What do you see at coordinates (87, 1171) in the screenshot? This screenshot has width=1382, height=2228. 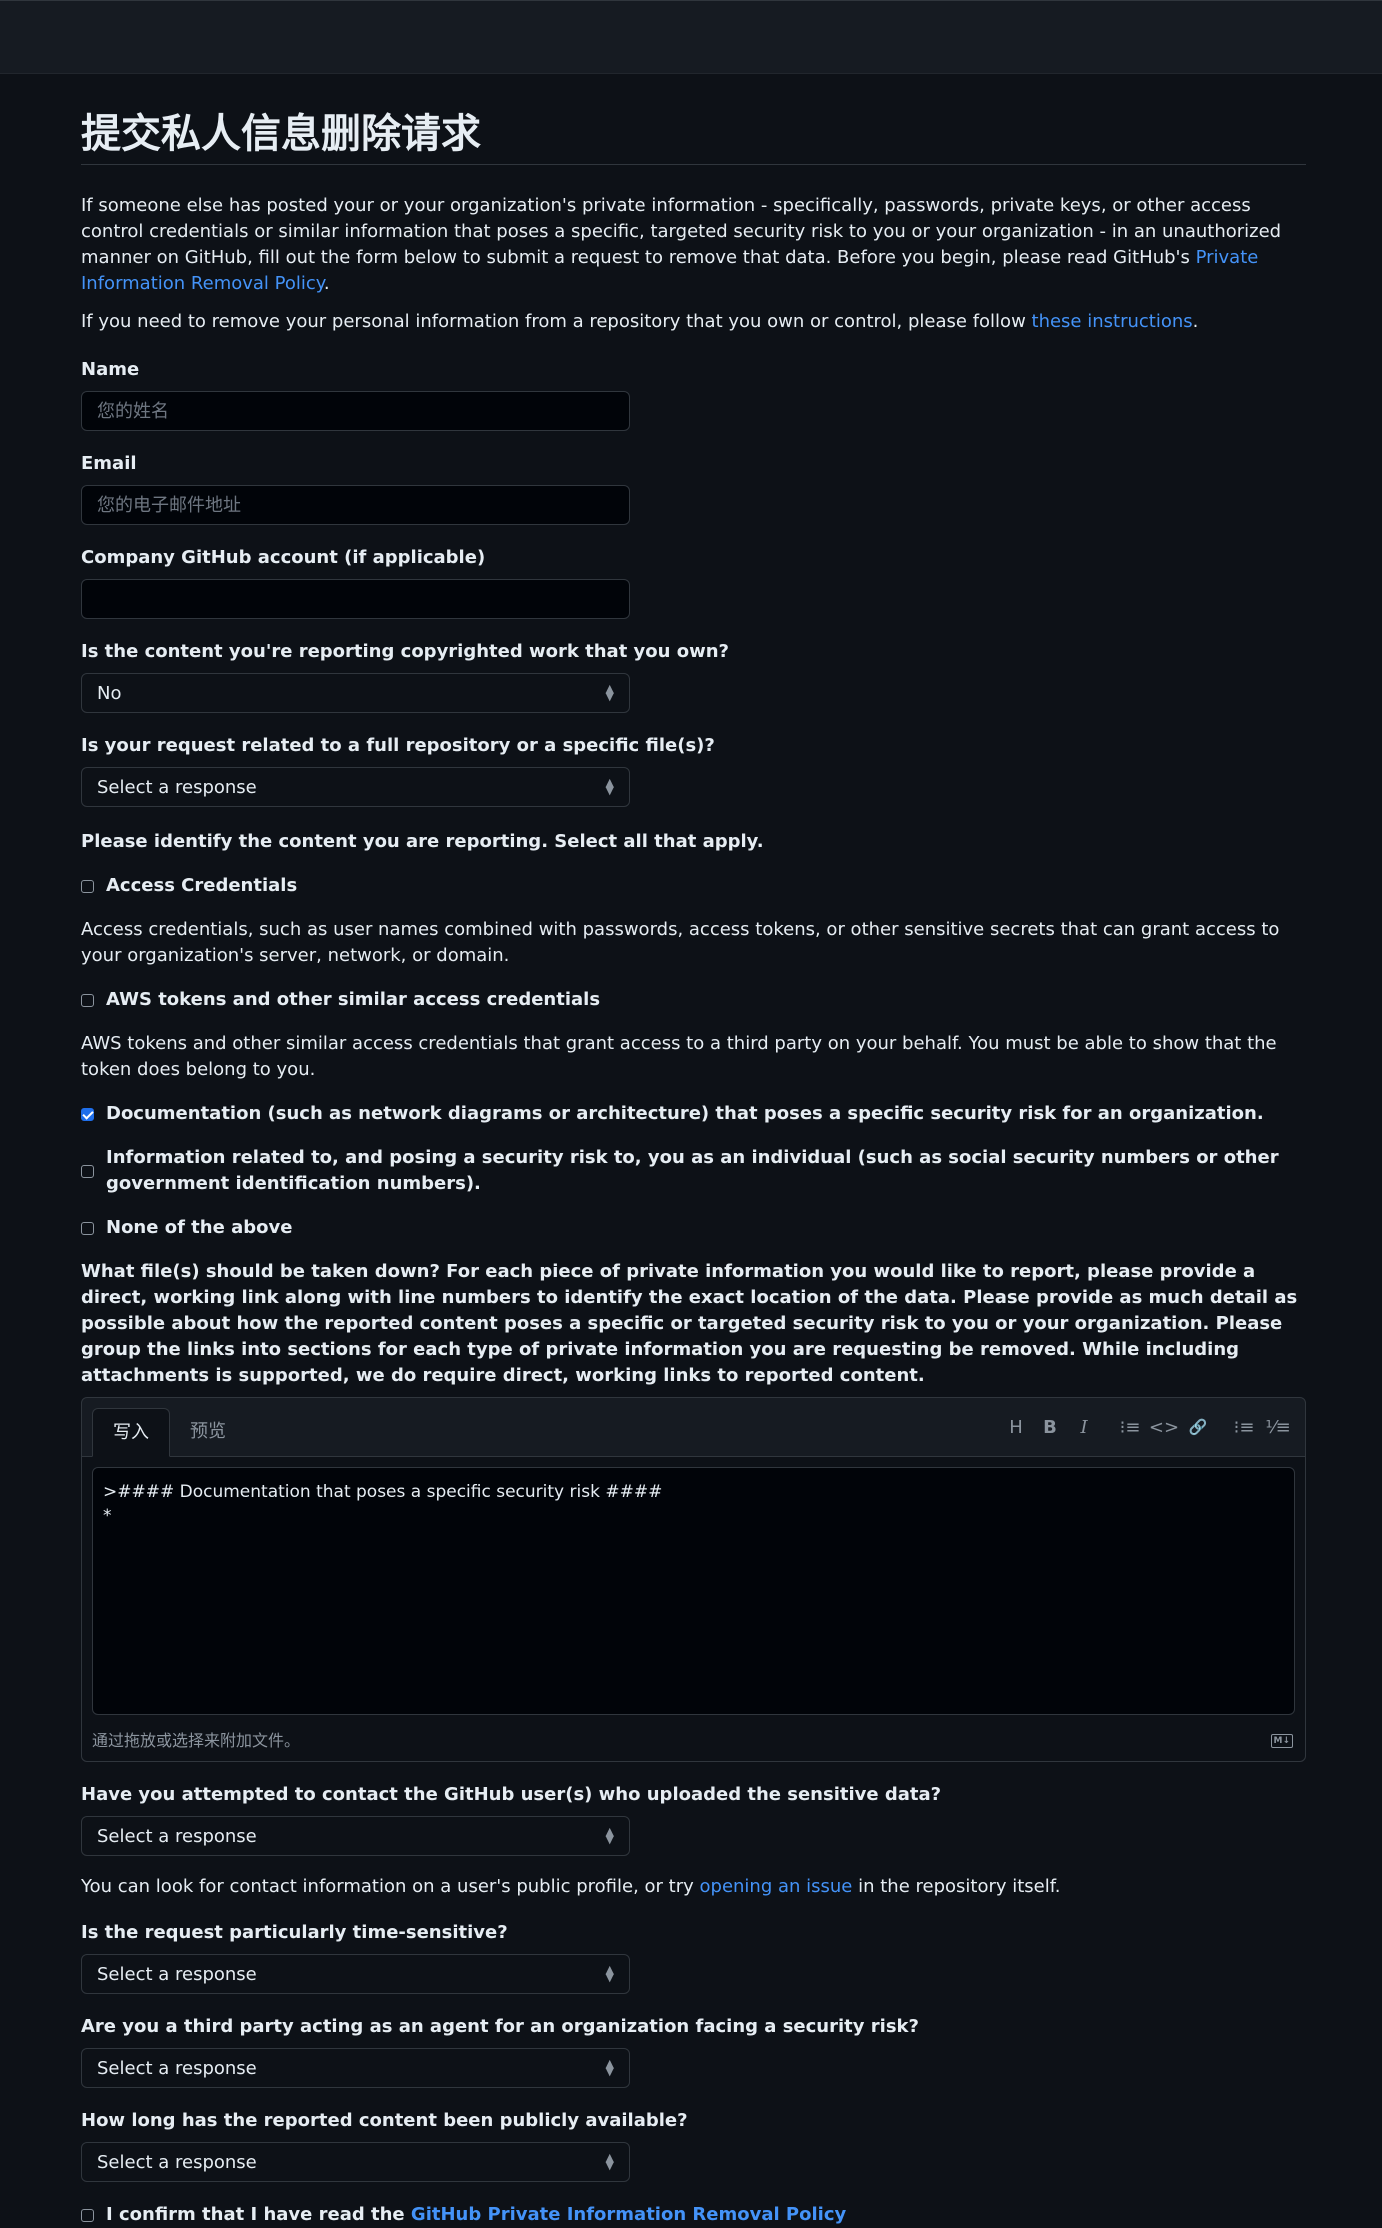 I see `individual-info-checkbox` at bounding box center [87, 1171].